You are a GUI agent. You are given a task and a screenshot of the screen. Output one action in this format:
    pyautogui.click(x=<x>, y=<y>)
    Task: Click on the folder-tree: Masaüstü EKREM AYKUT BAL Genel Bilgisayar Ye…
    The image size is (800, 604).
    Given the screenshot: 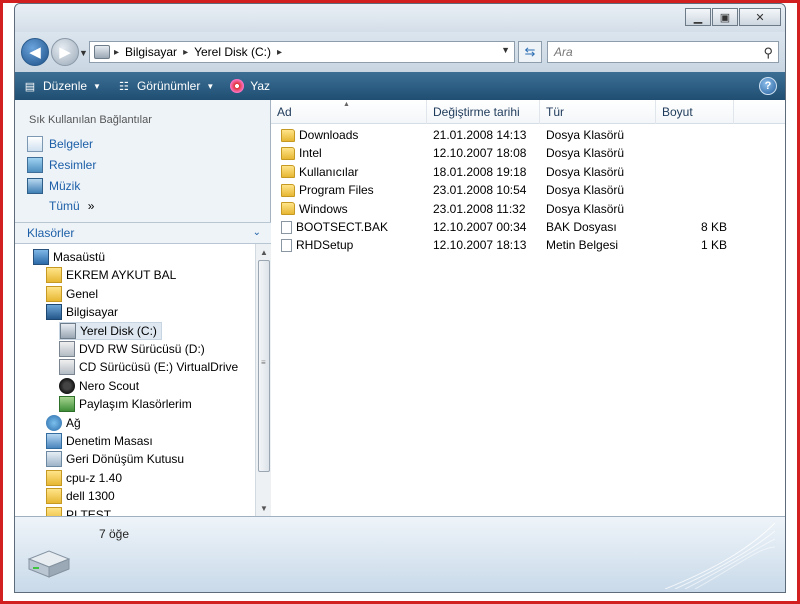 What is the action you would take?
    pyautogui.click(x=135, y=380)
    